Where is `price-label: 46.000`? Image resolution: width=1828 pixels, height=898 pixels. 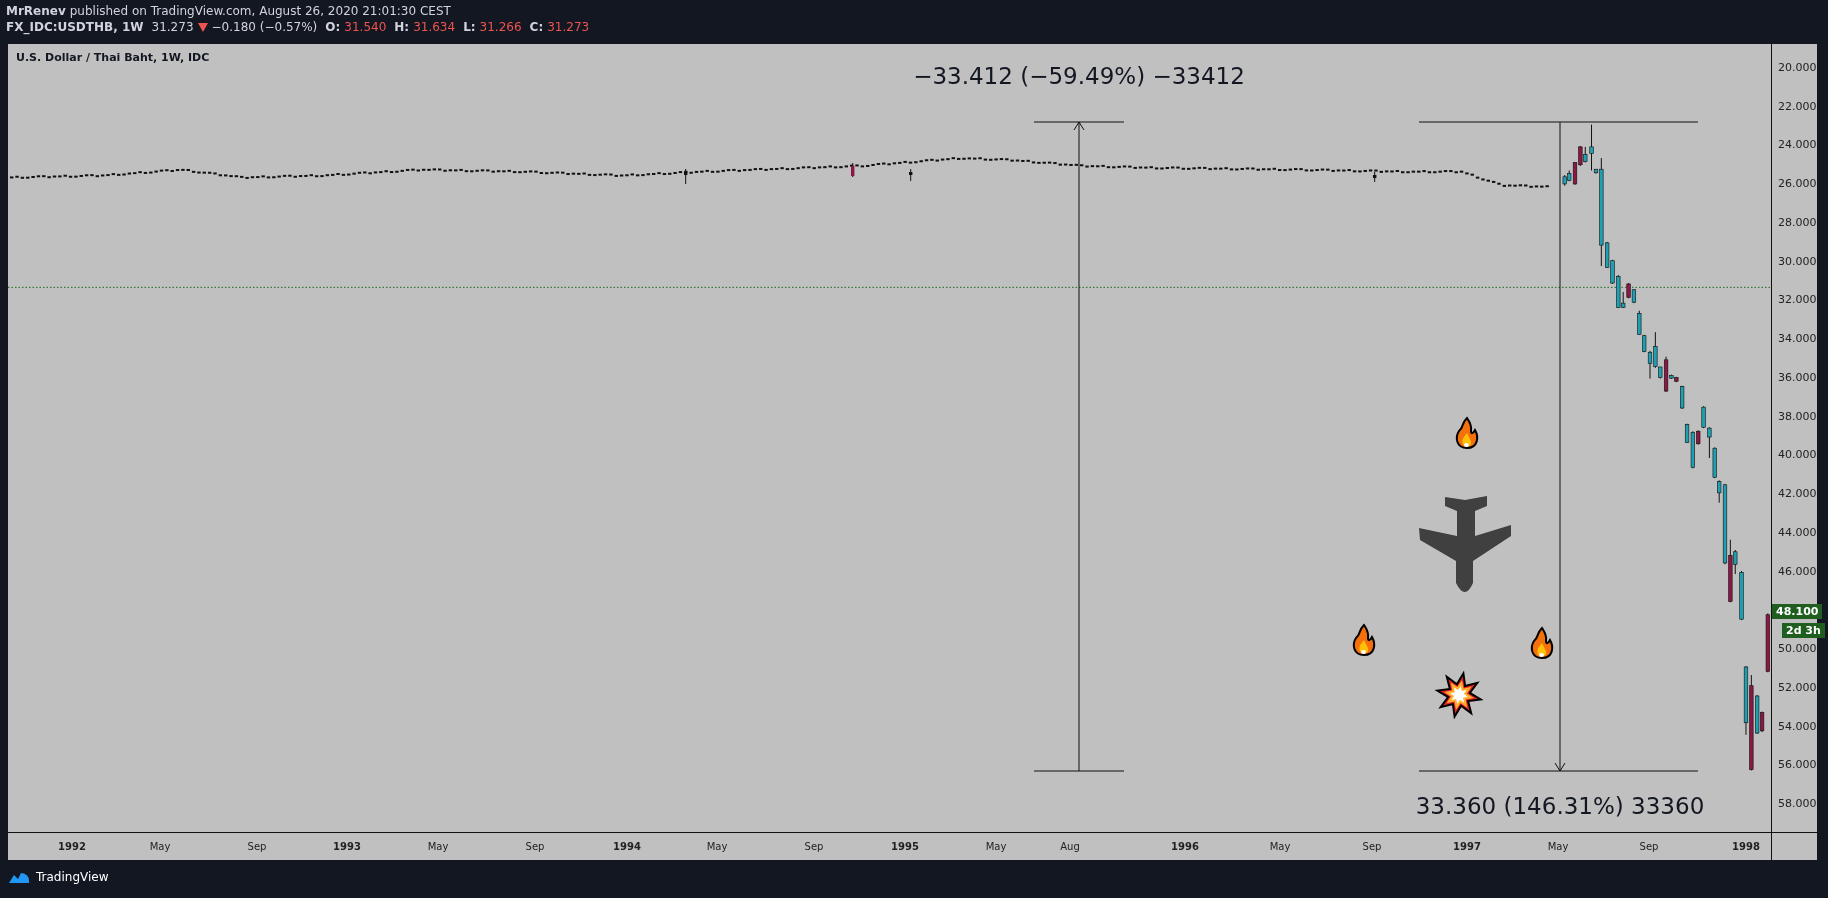 price-label: 46.000 is located at coordinates (1797, 571).